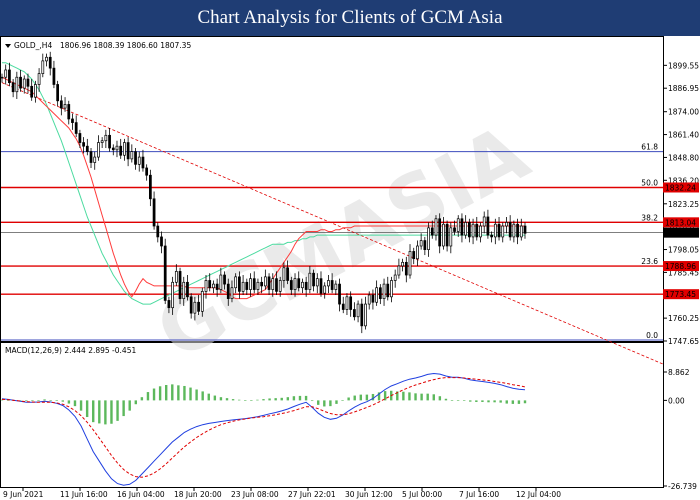  I want to click on fib-label: 50.0, so click(649, 182).